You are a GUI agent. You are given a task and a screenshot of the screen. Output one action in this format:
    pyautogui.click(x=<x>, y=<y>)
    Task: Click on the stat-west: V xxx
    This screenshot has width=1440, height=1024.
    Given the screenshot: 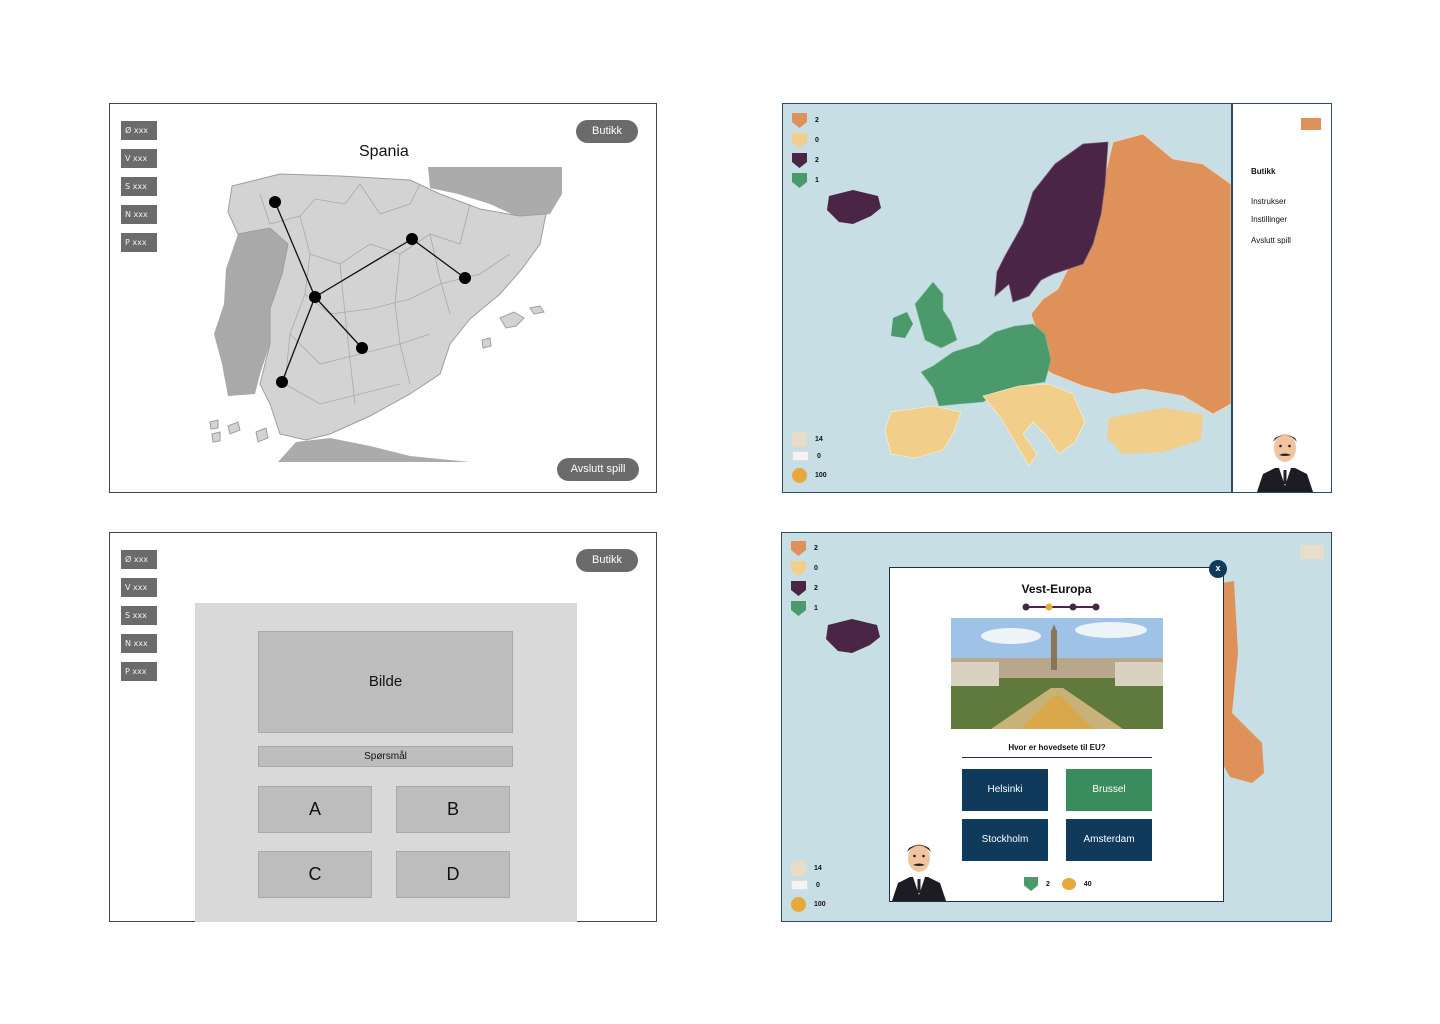 What is the action you would take?
    pyautogui.click(x=139, y=587)
    